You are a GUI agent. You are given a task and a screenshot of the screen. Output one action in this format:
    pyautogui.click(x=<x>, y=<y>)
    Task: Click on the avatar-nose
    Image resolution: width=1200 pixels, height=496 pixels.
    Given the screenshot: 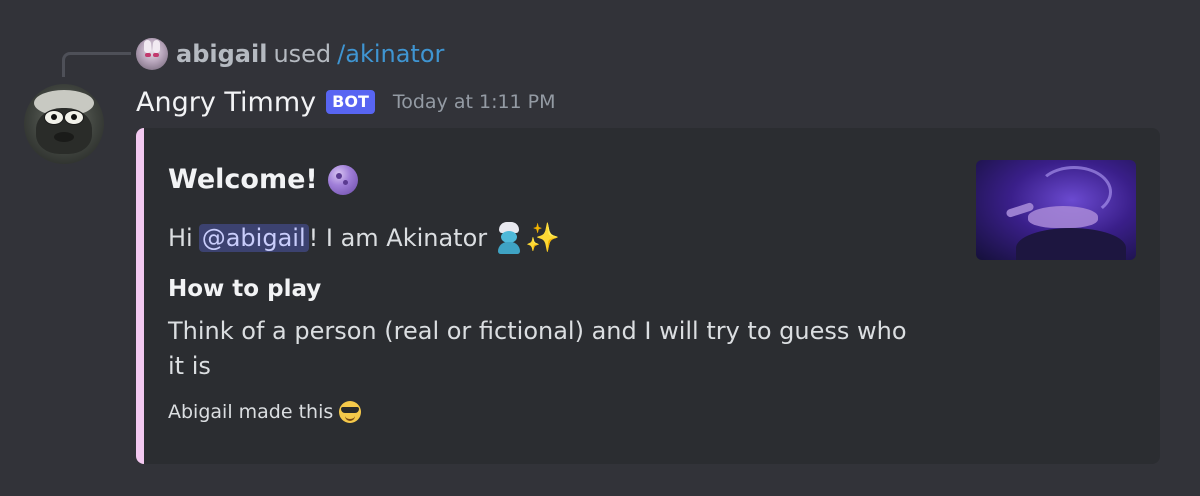 What is the action you would take?
    pyautogui.click(x=64, y=137)
    